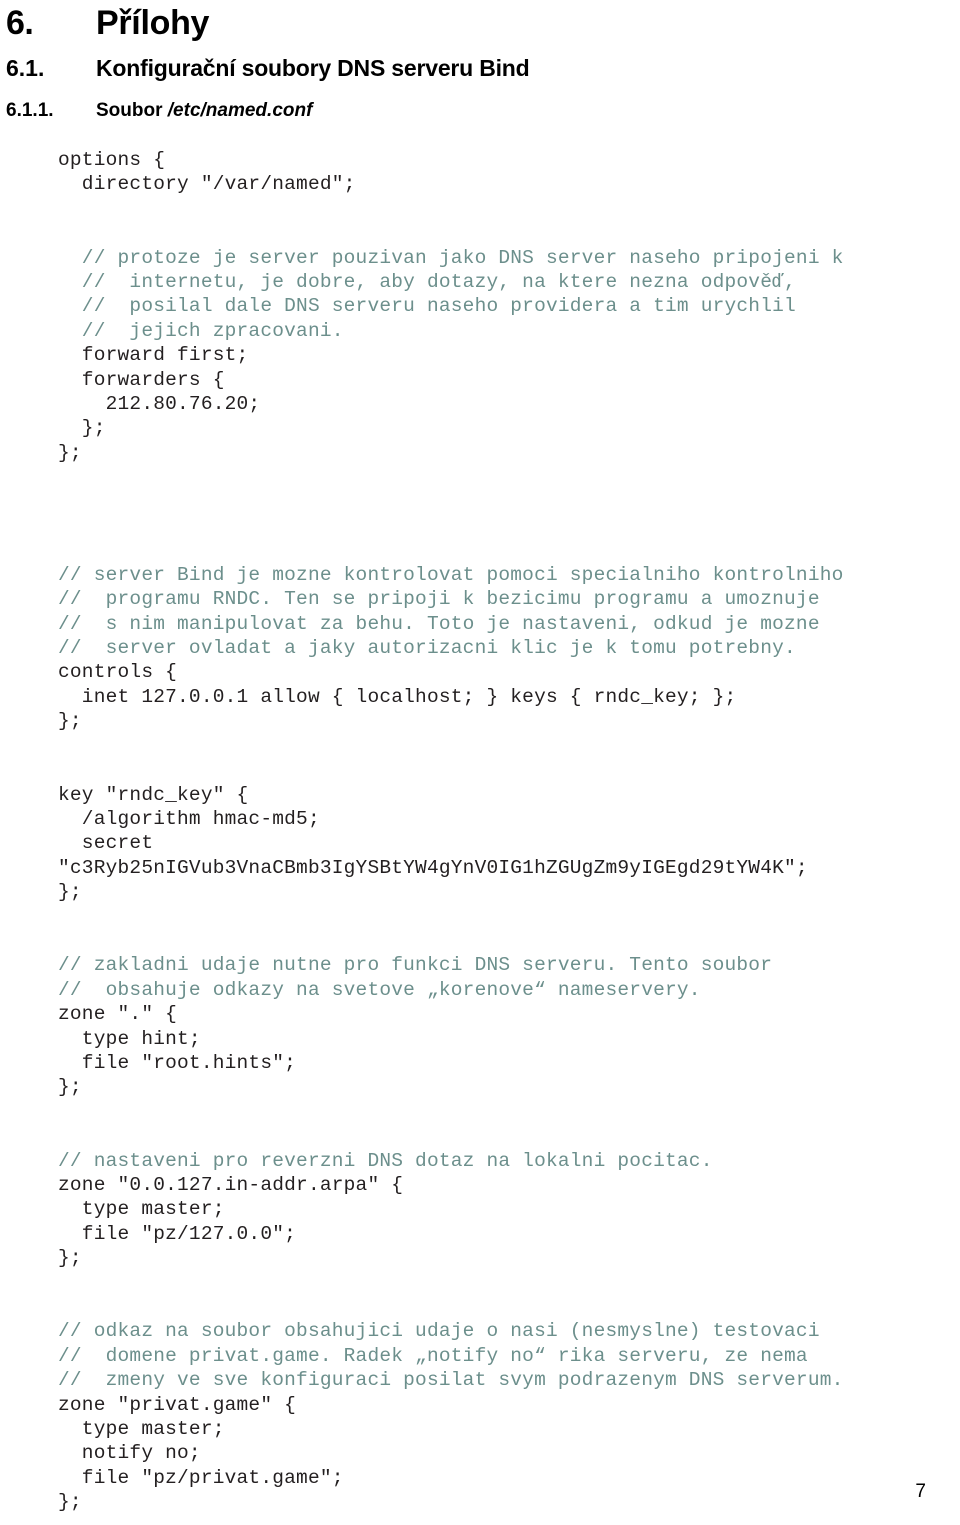 This screenshot has height=1525, width=960. Describe the element at coordinates (118, 672) in the screenshot. I see `code-line: controls {` at that location.